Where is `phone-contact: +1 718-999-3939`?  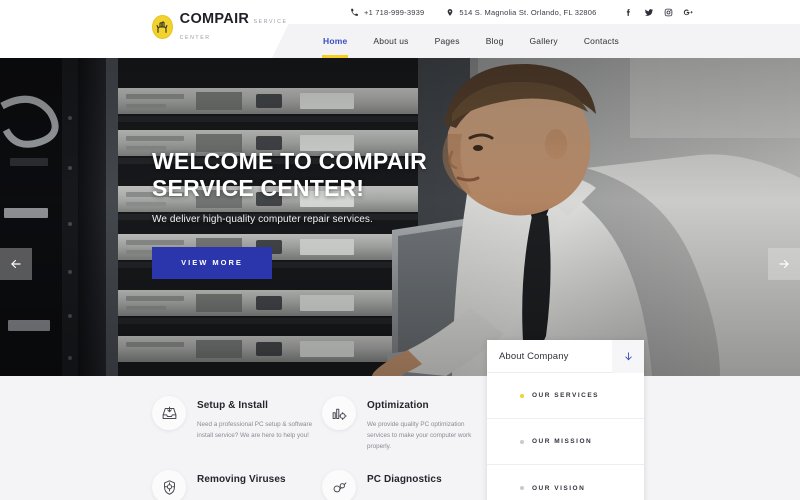
phone-contact: +1 718-999-3939 is located at coordinates (387, 12).